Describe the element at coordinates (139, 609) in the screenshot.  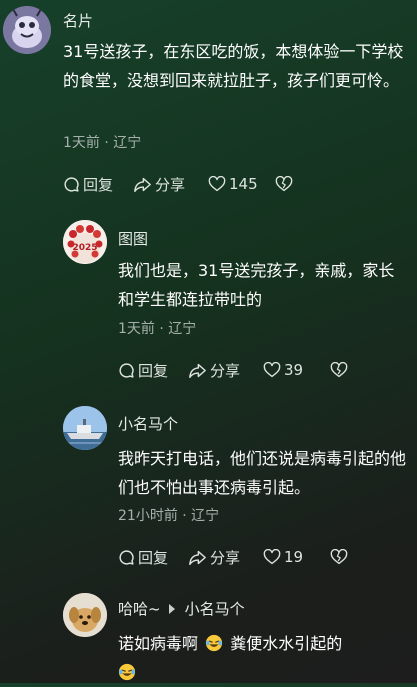
I see `comment-username: 哈哈~` at that location.